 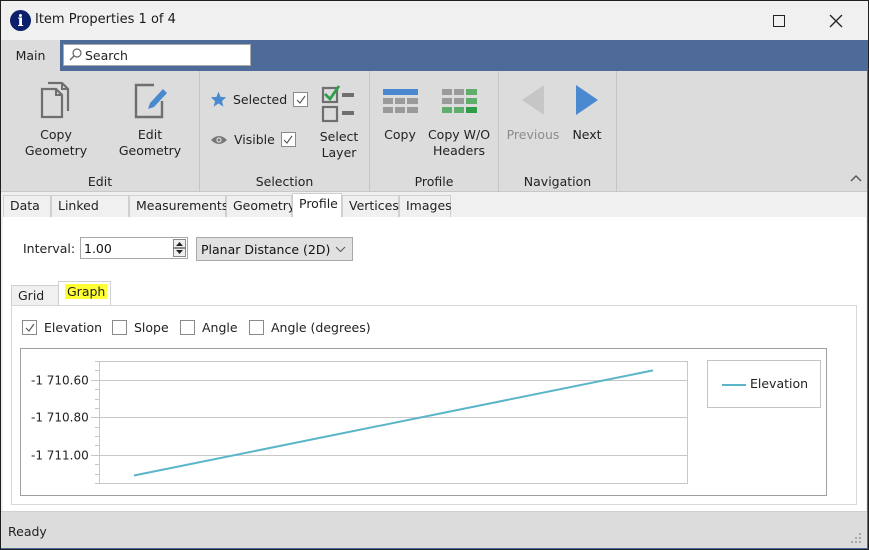 I want to click on previous-label: Previous, so click(x=533, y=134).